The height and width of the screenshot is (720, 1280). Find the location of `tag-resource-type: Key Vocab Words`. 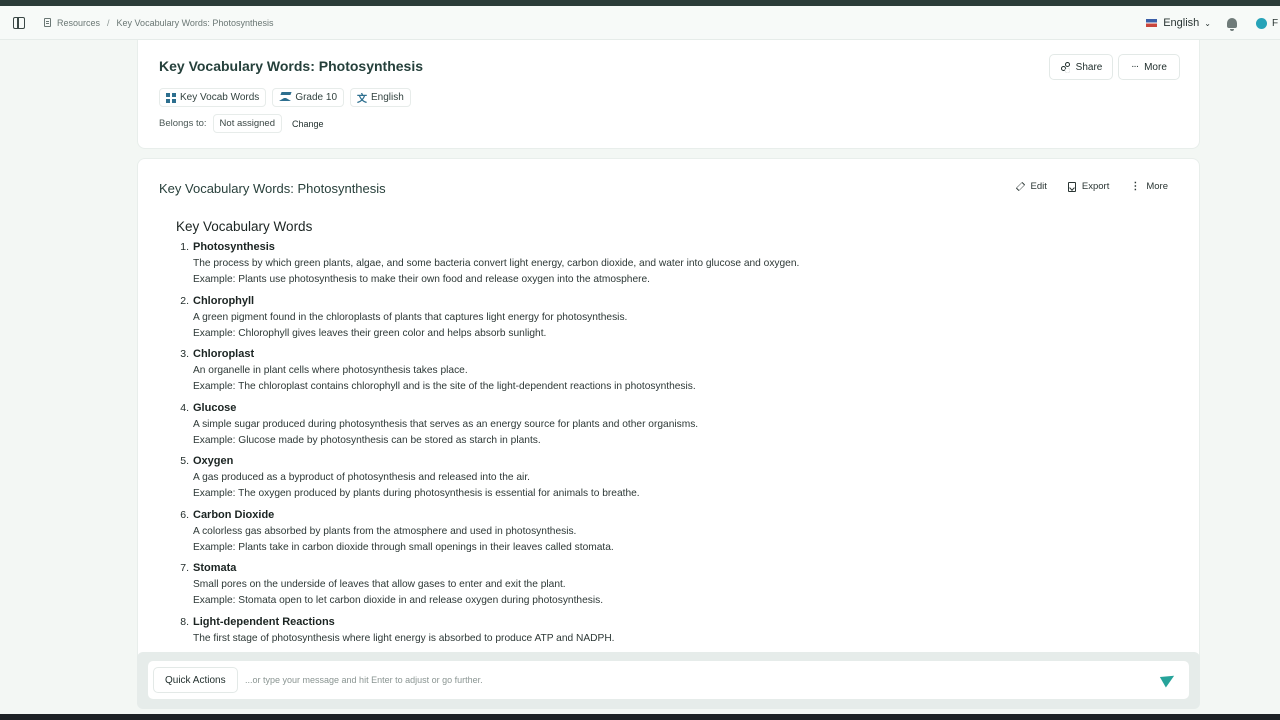

tag-resource-type: Key Vocab Words is located at coordinates (213, 97).